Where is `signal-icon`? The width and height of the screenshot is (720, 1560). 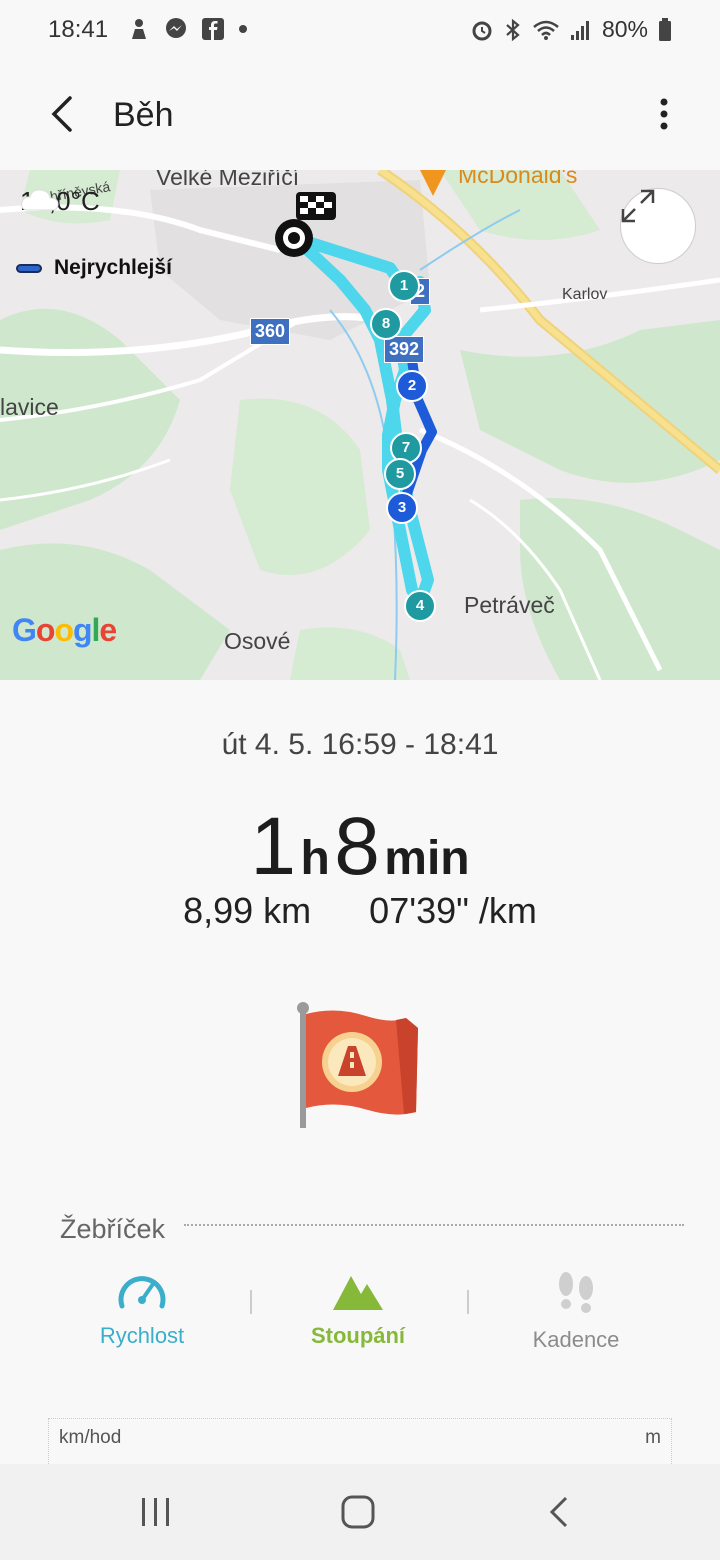 signal-icon is located at coordinates (579, 30).